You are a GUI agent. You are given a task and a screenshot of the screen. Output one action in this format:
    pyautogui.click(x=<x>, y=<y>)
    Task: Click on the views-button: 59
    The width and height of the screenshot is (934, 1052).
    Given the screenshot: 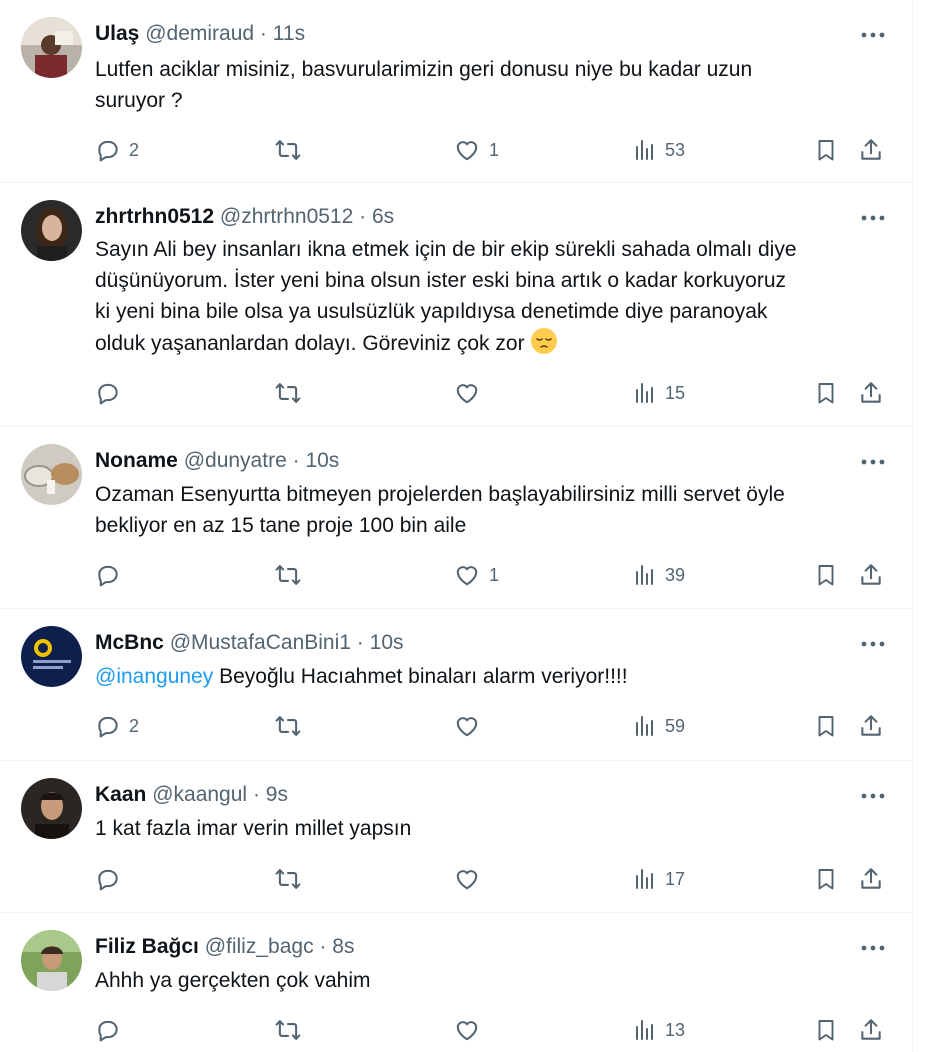 What is the action you would take?
    pyautogui.click(x=659, y=726)
    